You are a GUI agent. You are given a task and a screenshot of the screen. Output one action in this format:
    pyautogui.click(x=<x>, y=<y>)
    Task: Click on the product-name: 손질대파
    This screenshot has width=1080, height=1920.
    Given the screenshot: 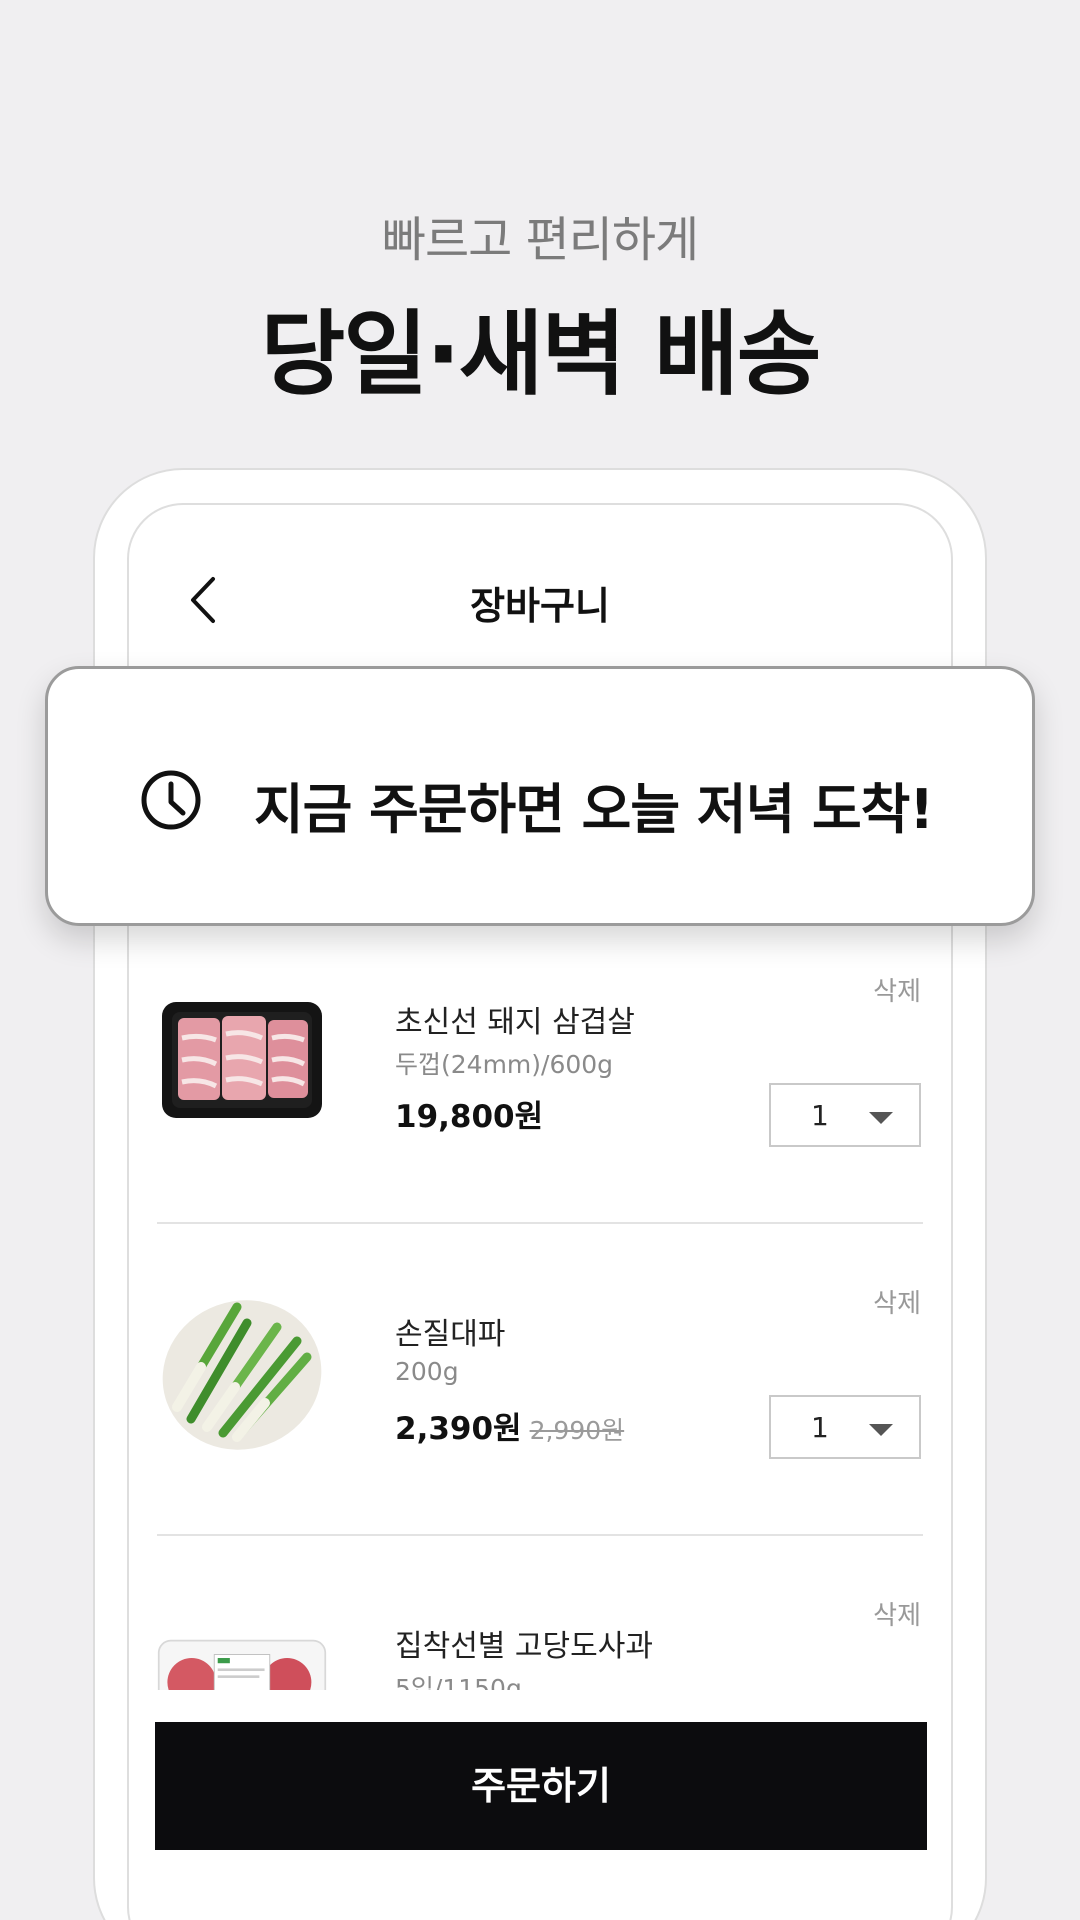 What is the action you would take?
    pyautogui.click(x=450, y=1331)
    